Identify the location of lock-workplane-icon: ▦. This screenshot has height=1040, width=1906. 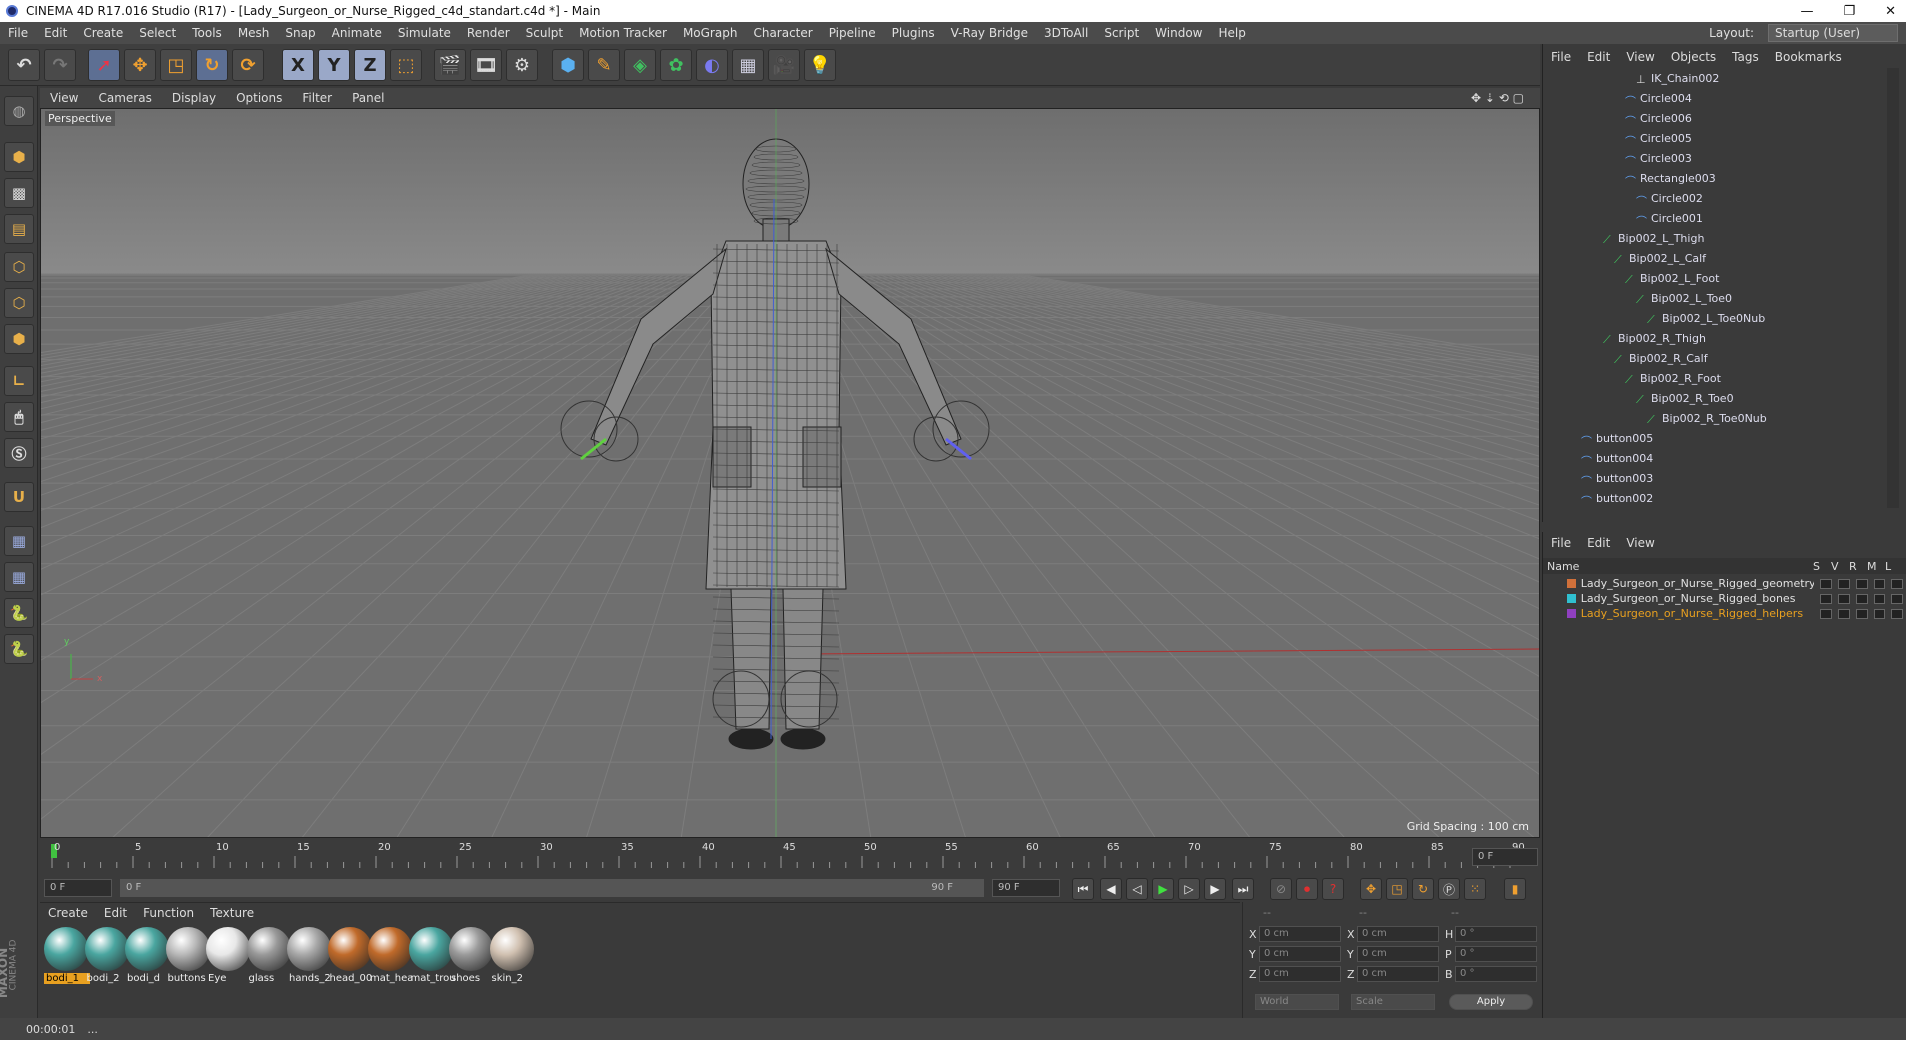
(19, 541).